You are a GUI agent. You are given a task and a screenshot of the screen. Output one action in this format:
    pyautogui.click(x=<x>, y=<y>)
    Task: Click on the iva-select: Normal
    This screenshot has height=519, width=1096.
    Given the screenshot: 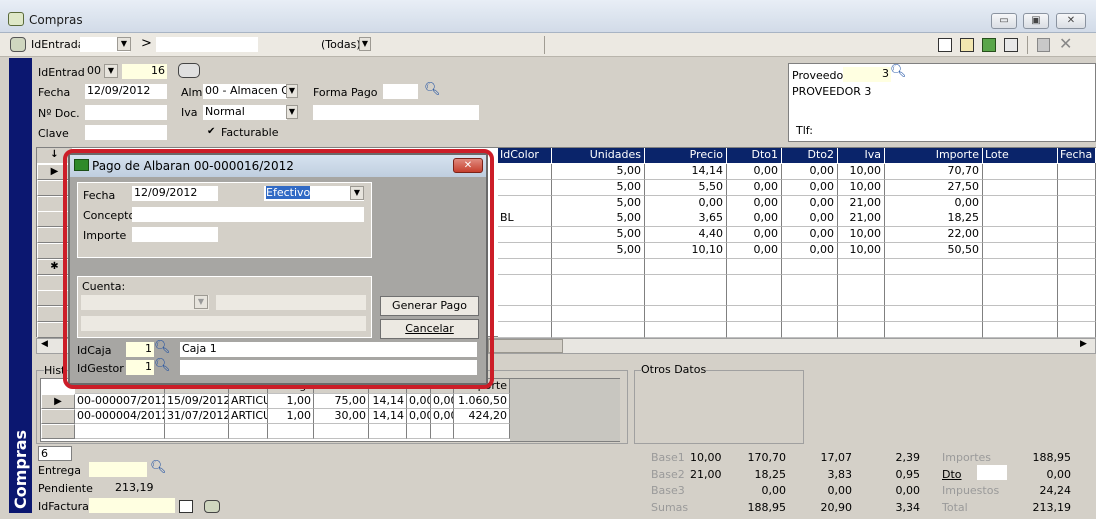 What is the action you would take?
    pyautogui.click(x=245, y=112)
    